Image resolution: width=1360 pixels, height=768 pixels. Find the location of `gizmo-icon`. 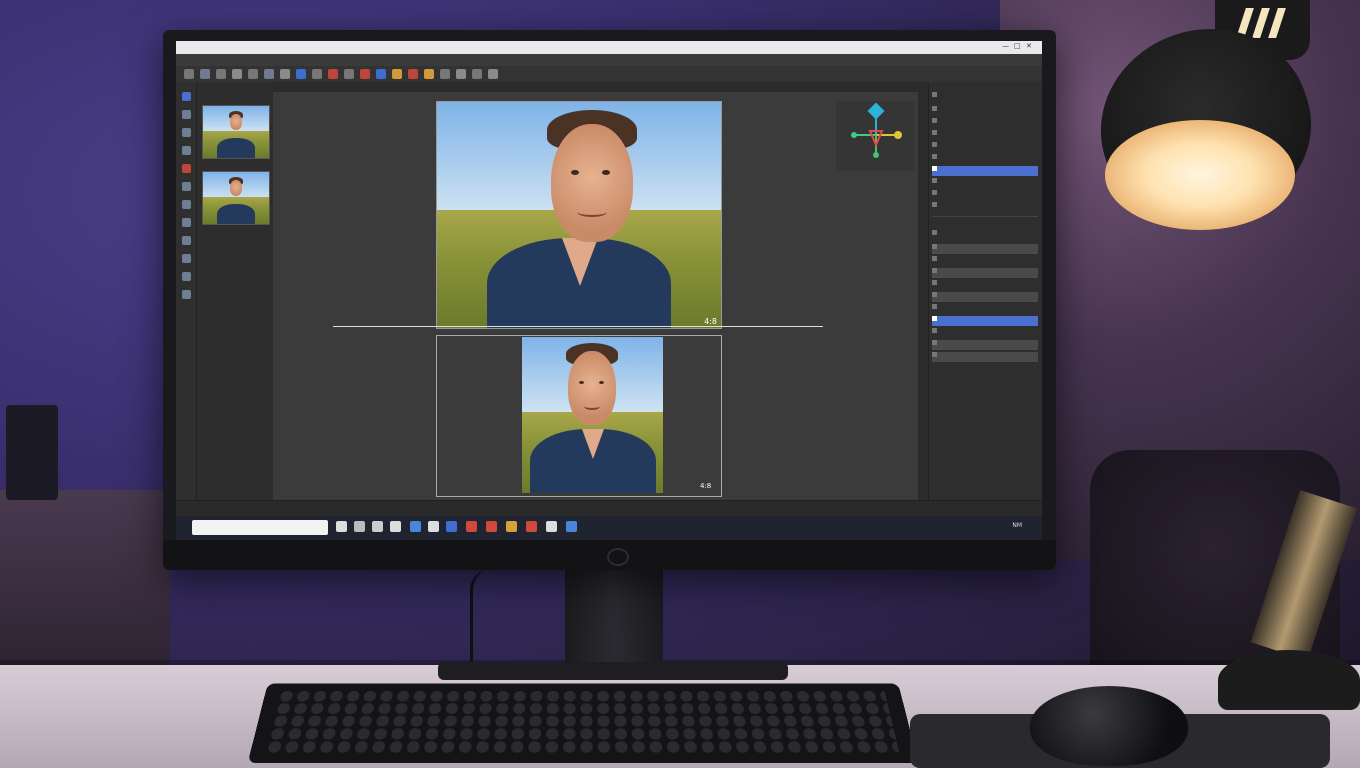

gizmo-icon is located at coordinates (875, 136).